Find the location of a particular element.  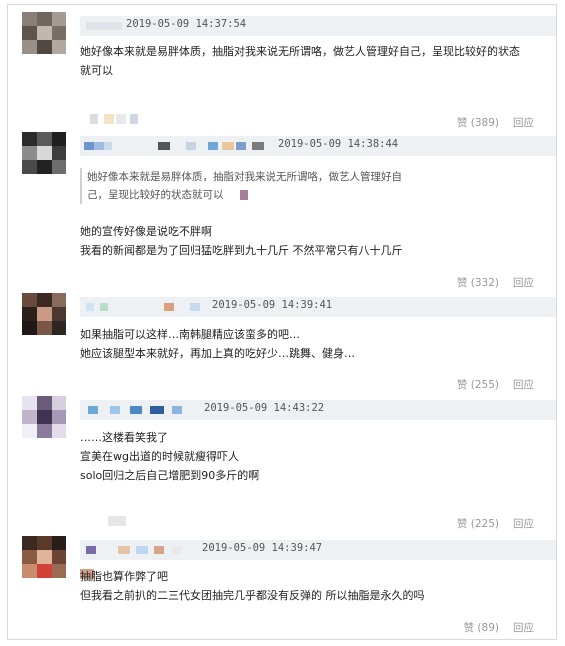

comment-header: 2019-05-09 14:38:44 is located at coordinates (318, 146).